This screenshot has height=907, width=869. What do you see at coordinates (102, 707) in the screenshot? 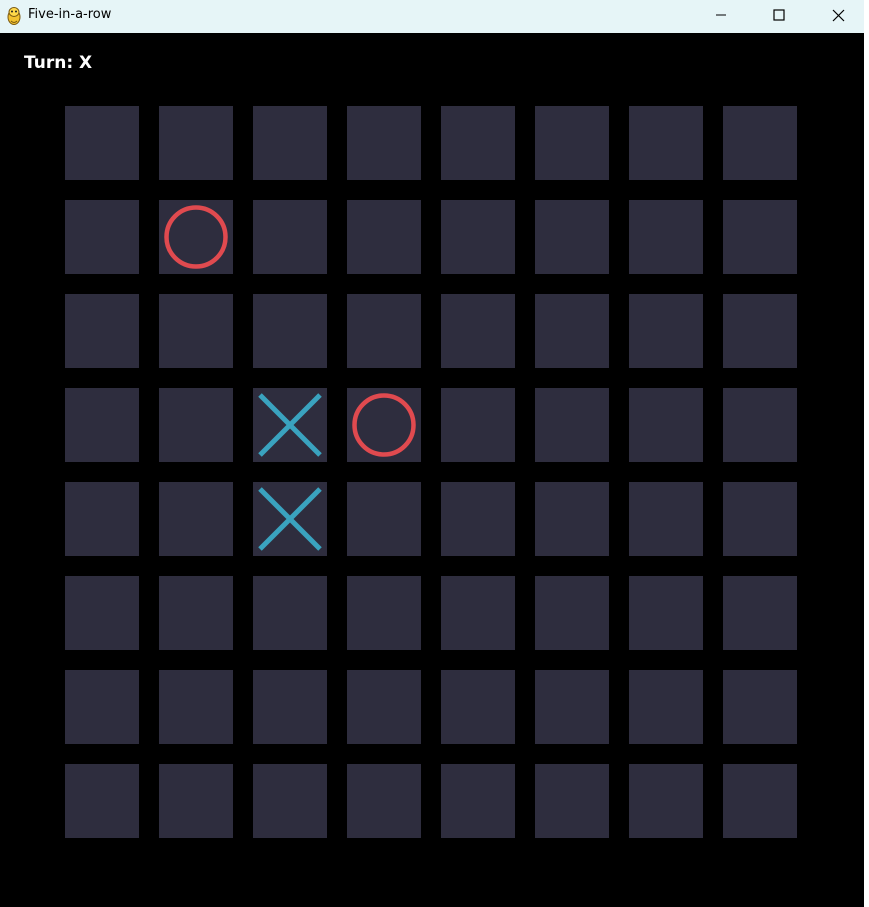
I see `board-cell-r7-c1` at bounding box center [102, 707].